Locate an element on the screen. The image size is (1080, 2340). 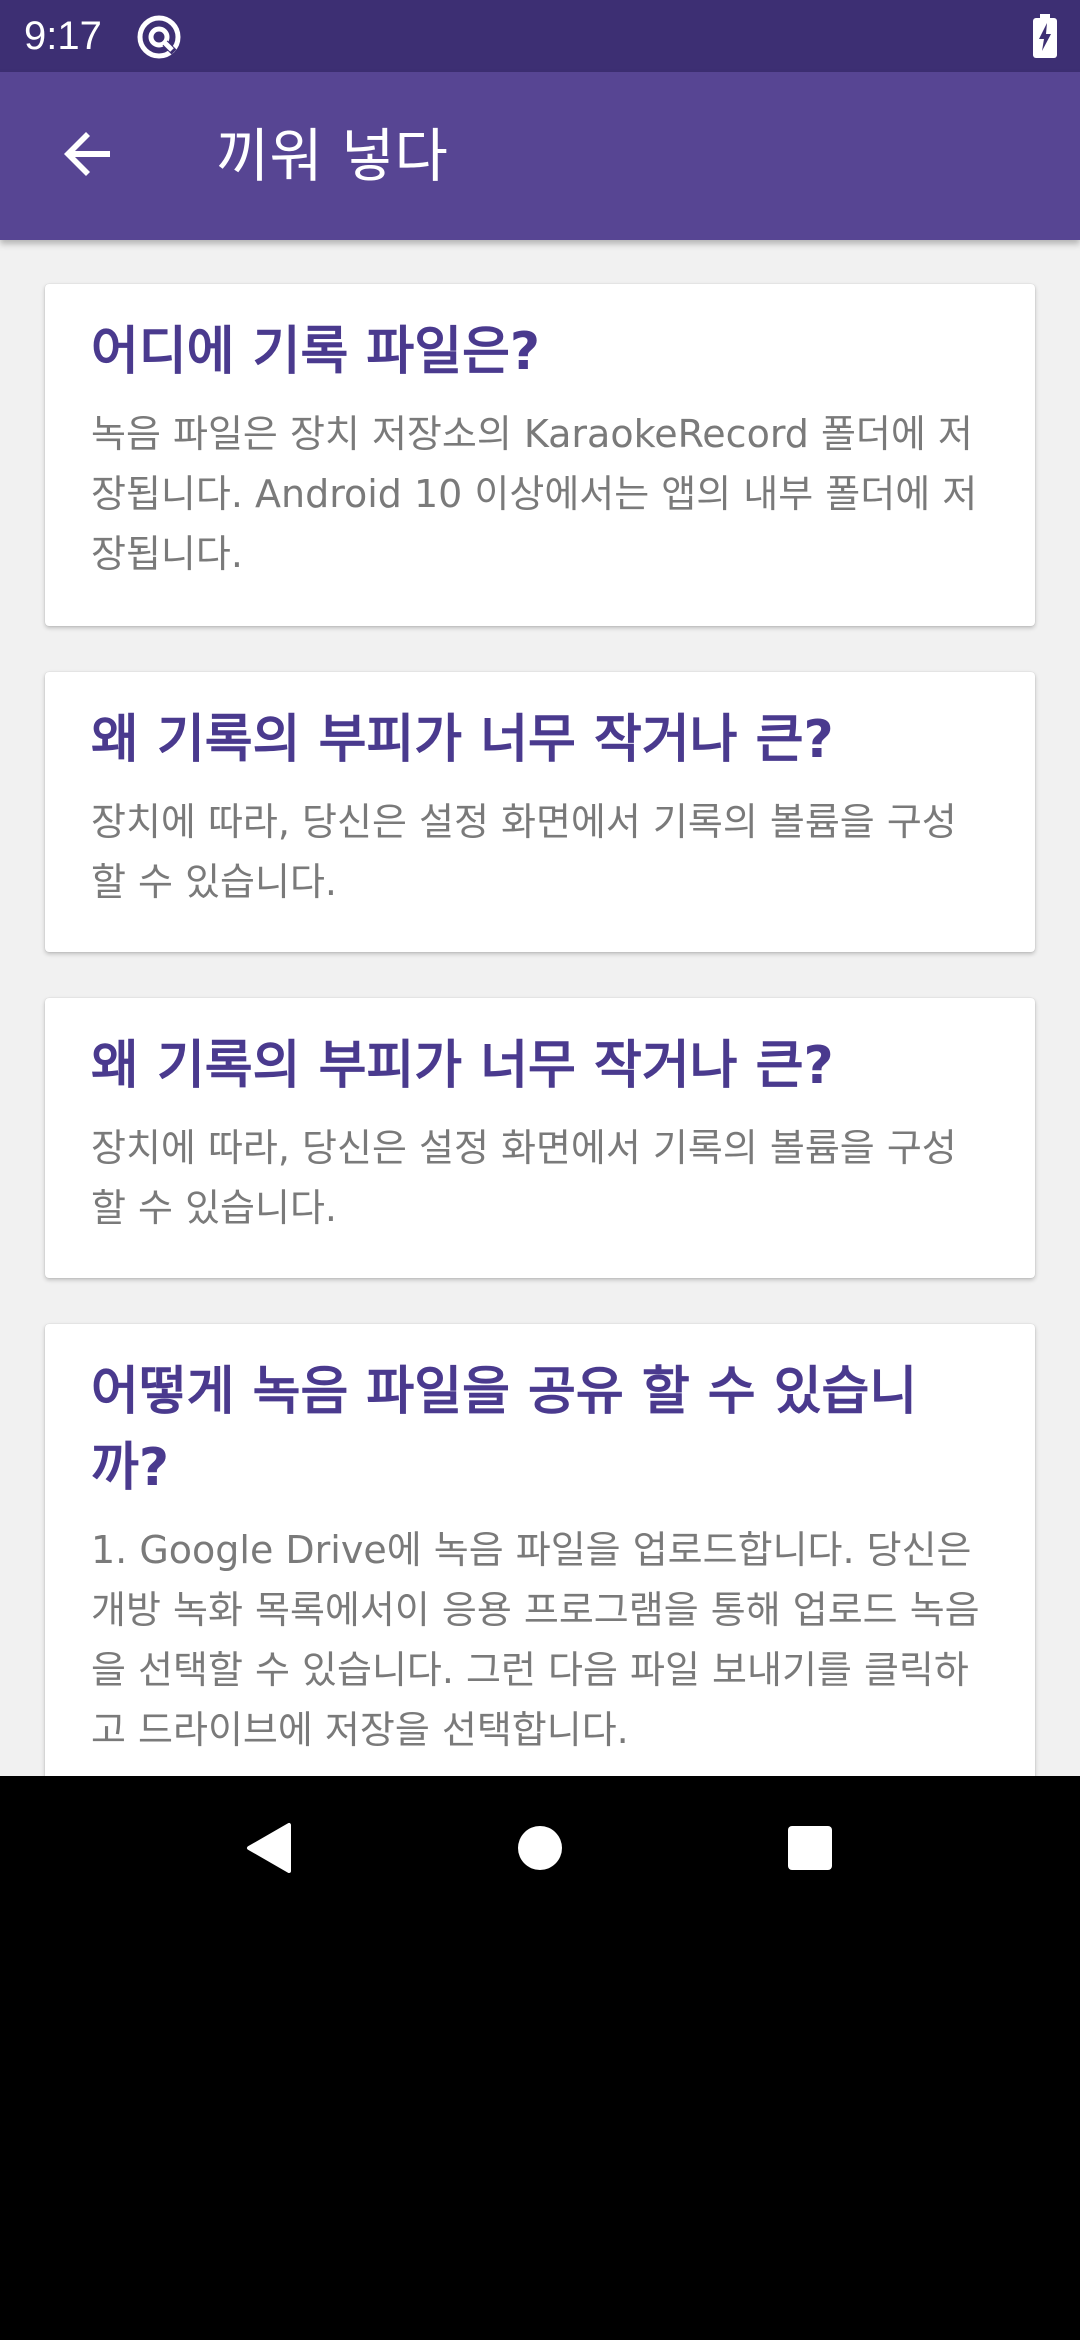
back-button is located at coordinates (88, 156).